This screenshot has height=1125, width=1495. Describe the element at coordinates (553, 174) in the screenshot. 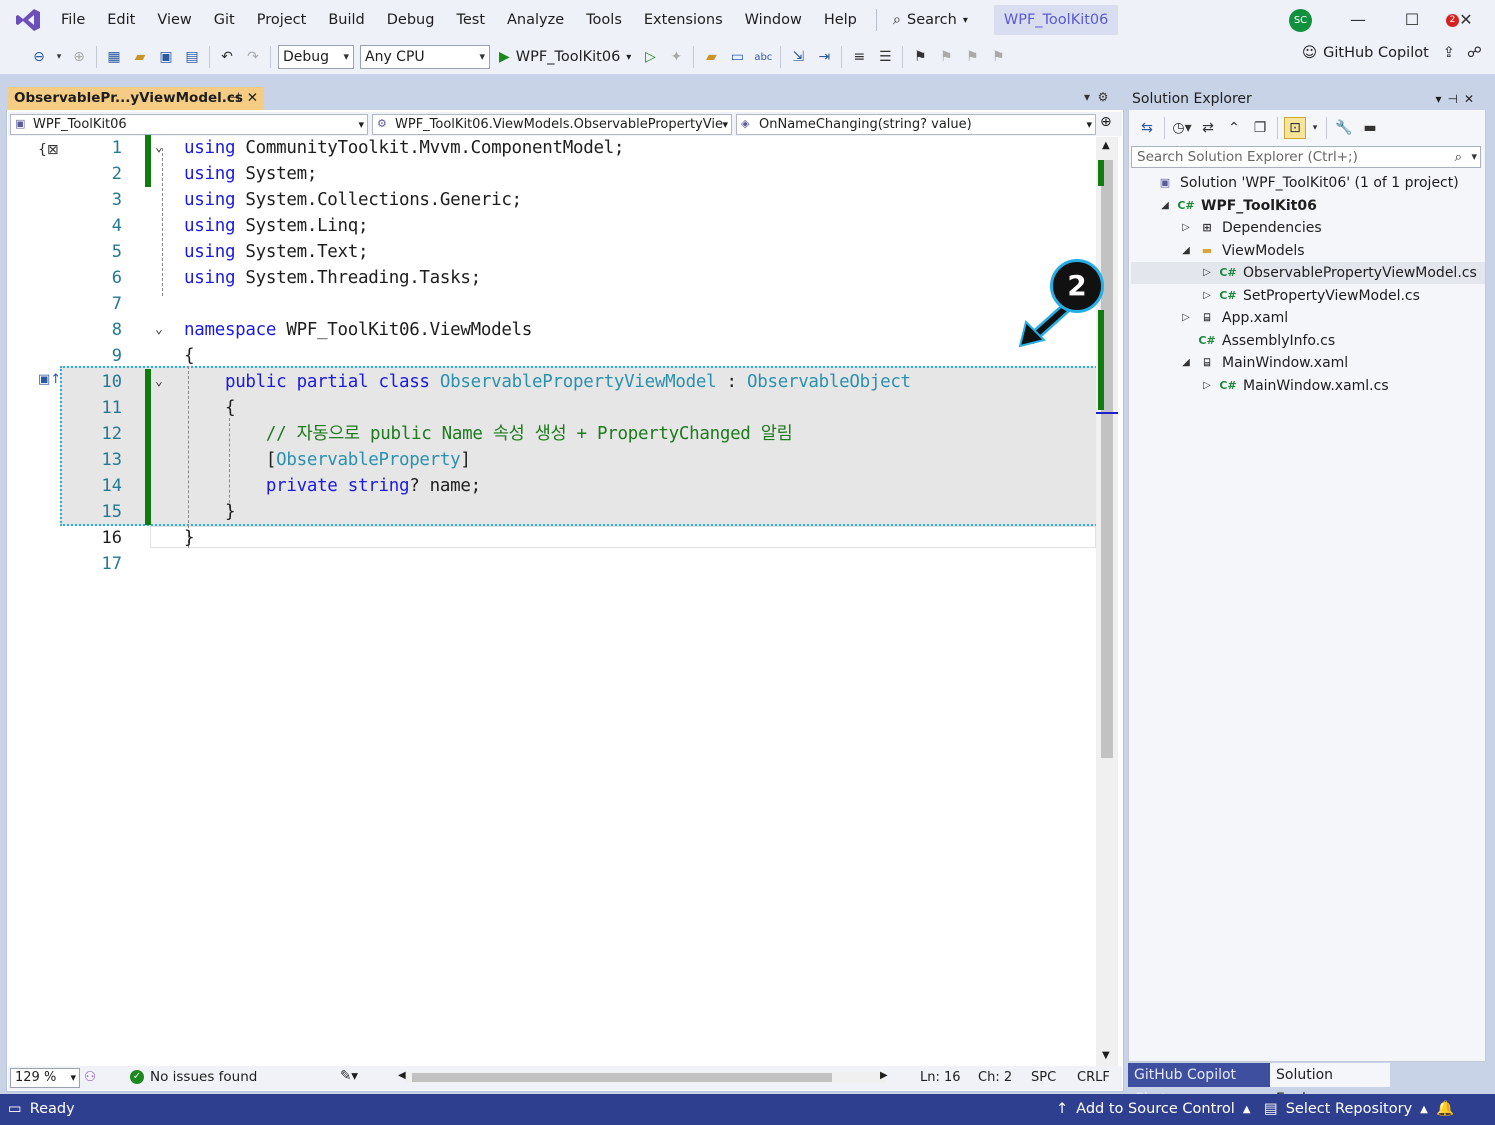

I see `code-line: 2 using System;` at that location.